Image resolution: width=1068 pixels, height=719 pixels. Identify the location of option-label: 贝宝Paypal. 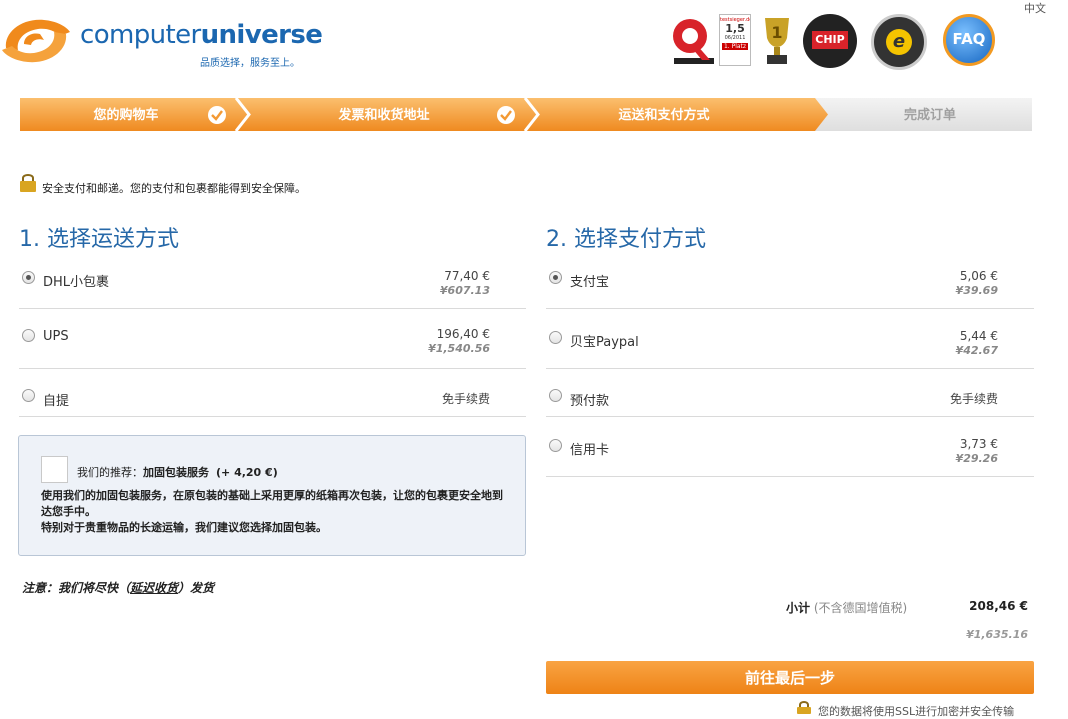
(604, 342).